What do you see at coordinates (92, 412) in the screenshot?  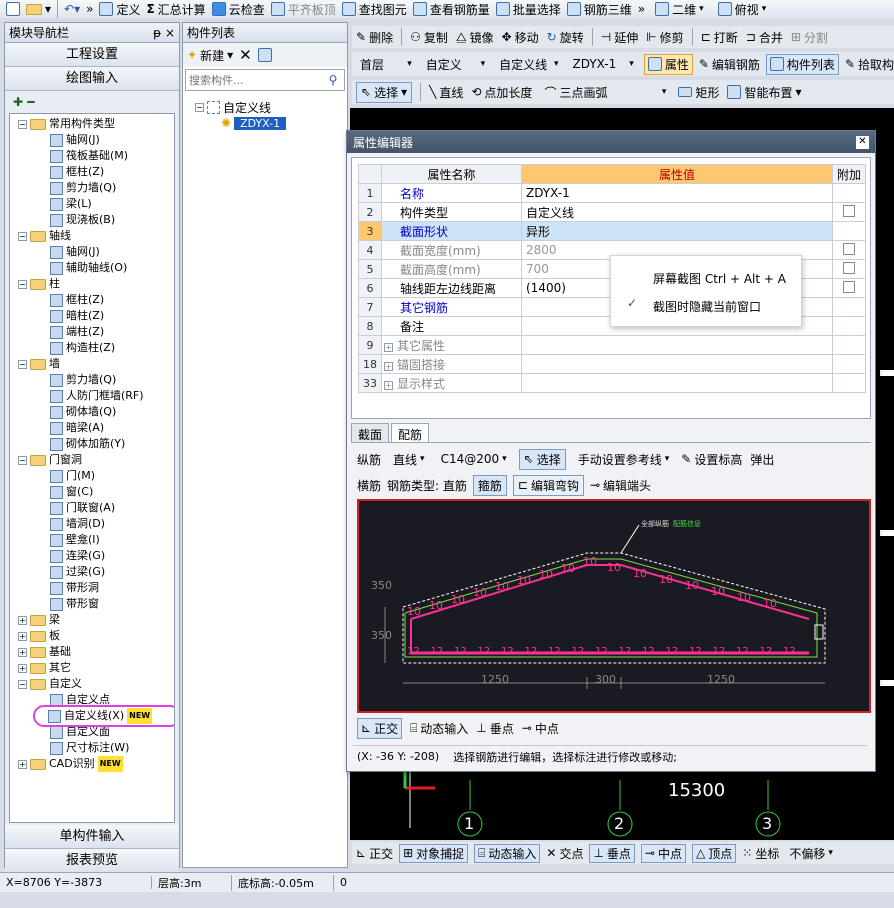 I see `nav-tree-item: 砌体墙(Q)` at bounding box center [92, 412].